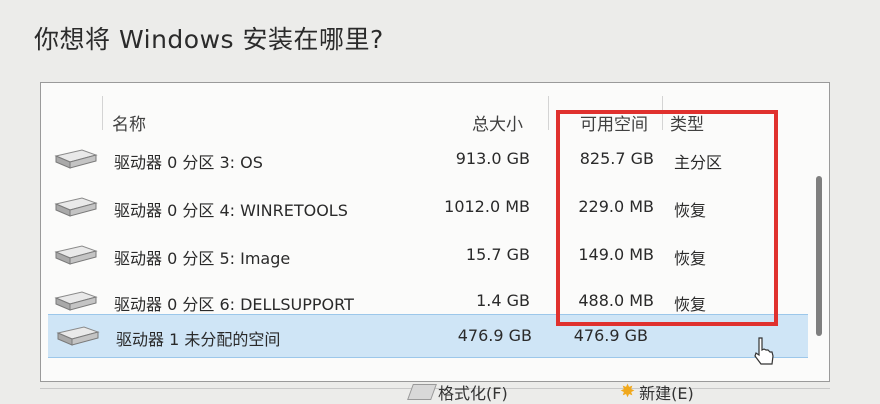 Image resolution: width=880 pixels, height=404 pixels. I want to click on partition-name: 驱动器 0 分区 5: Image, so click(202, 258).